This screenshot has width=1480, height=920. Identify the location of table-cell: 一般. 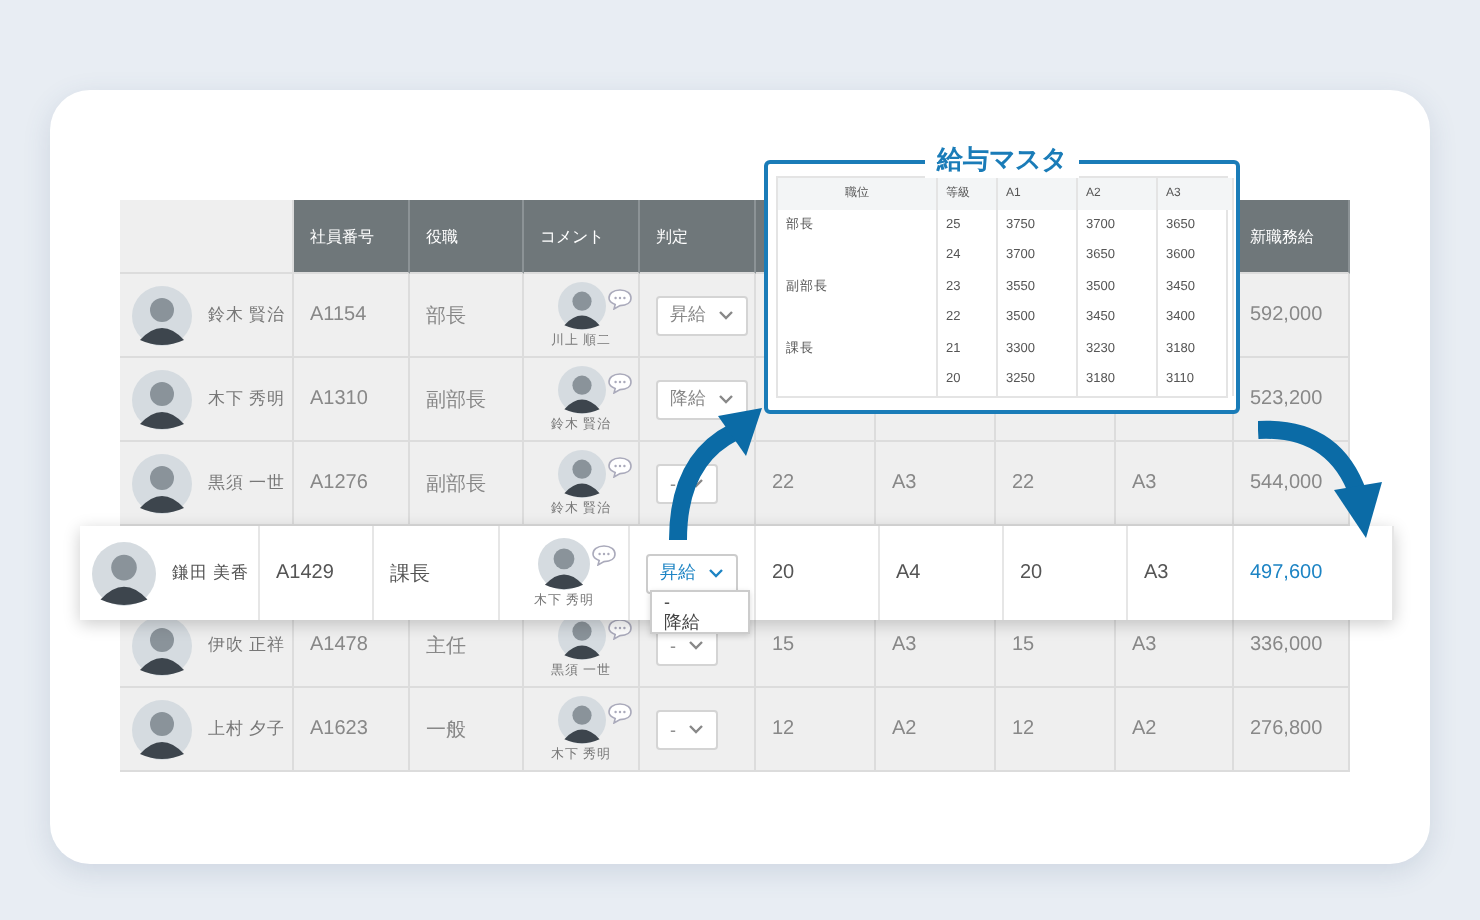
(467, 730).